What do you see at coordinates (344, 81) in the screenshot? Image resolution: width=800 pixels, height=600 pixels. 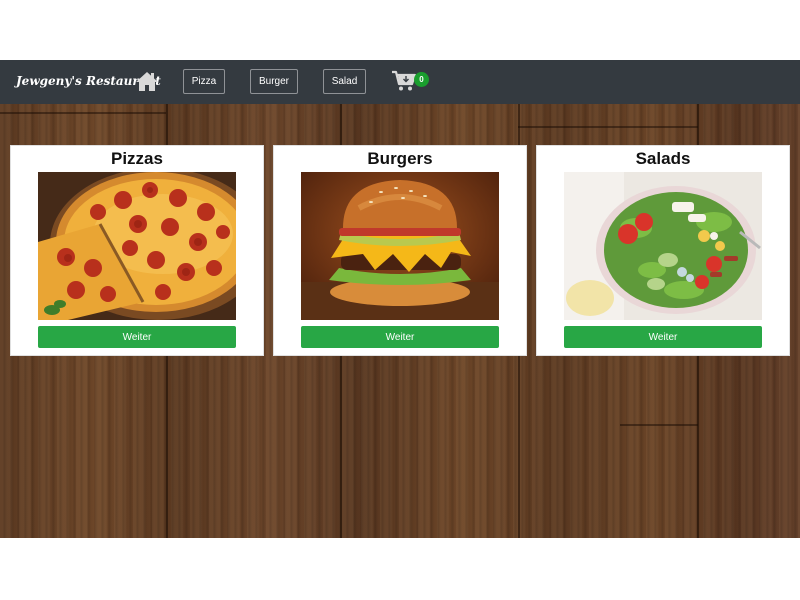 I see `nav-salad-button: Salad` at bounding box center [344, 81].